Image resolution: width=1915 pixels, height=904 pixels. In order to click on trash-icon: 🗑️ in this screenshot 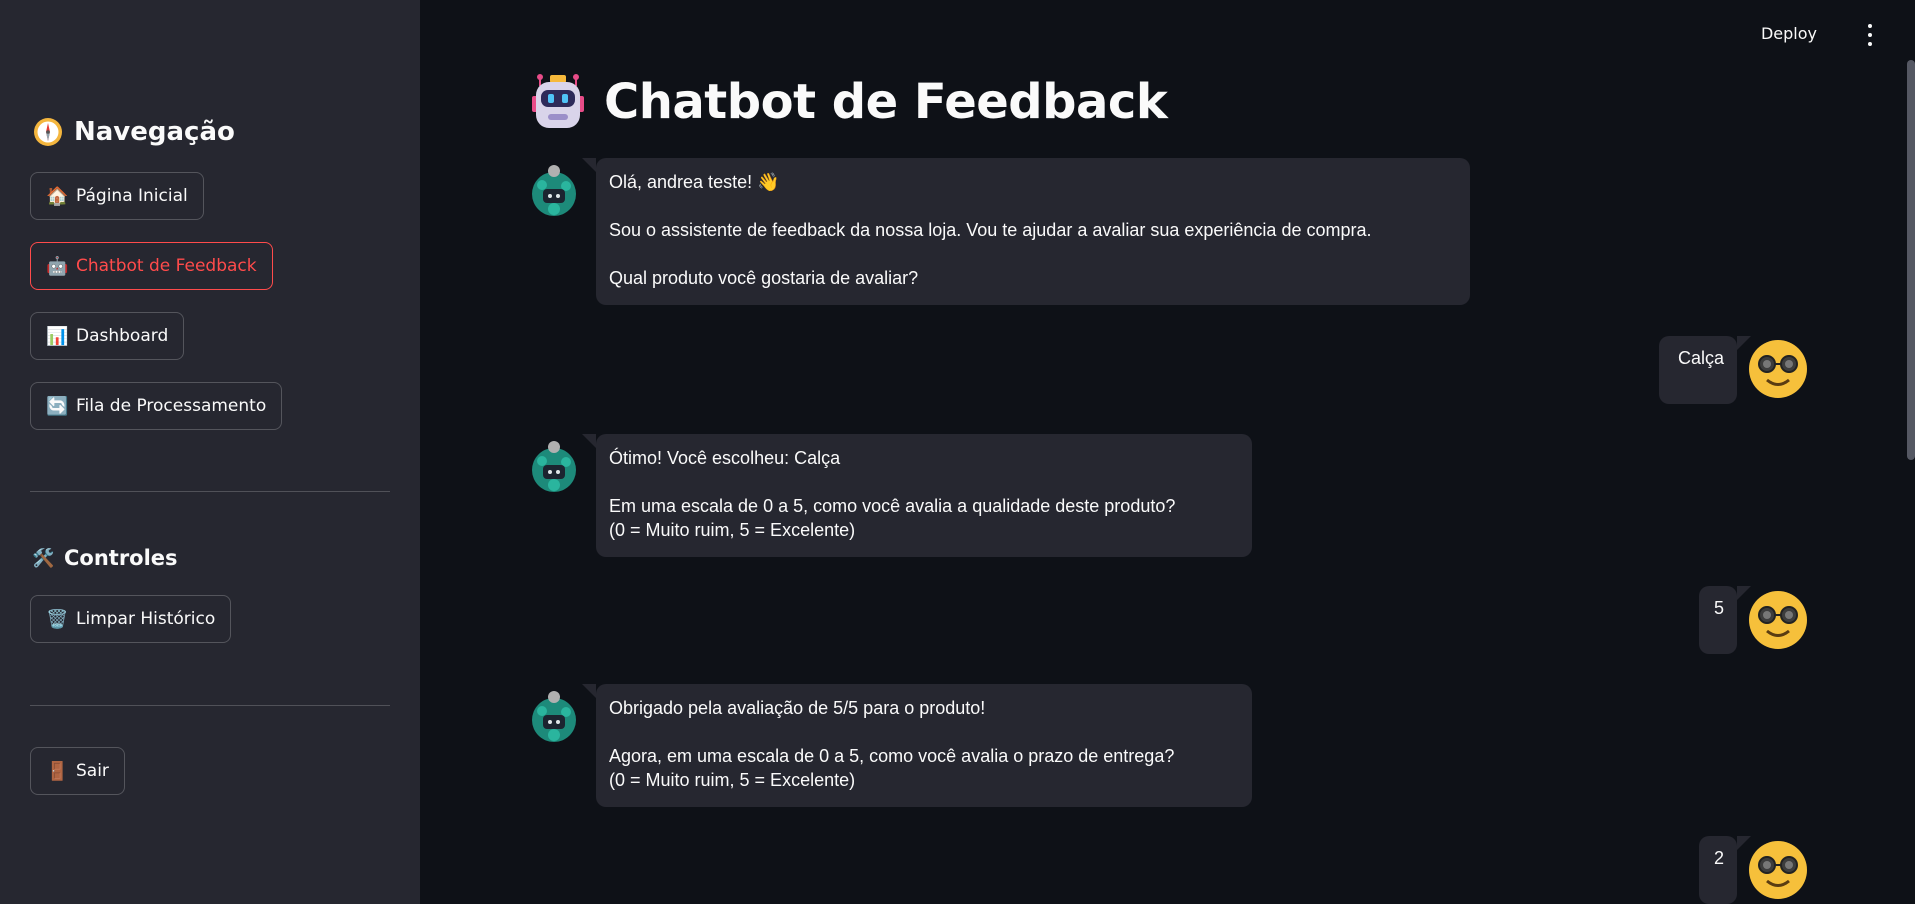, I will do `click(57, 619)`.